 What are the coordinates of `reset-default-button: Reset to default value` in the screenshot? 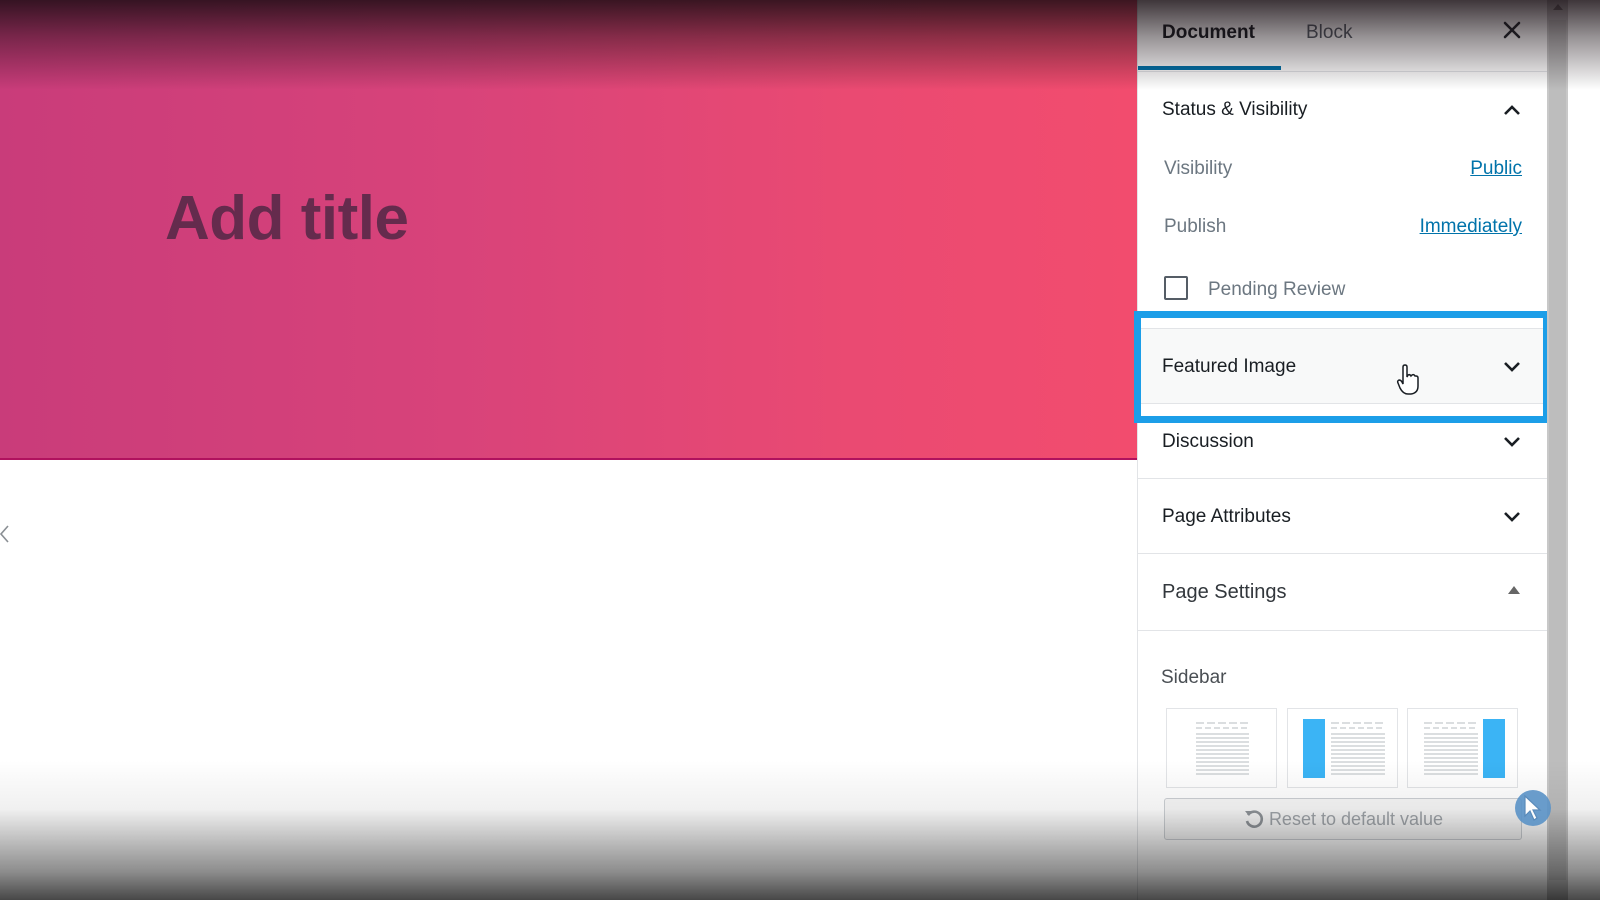 It's located at (1343, 819).